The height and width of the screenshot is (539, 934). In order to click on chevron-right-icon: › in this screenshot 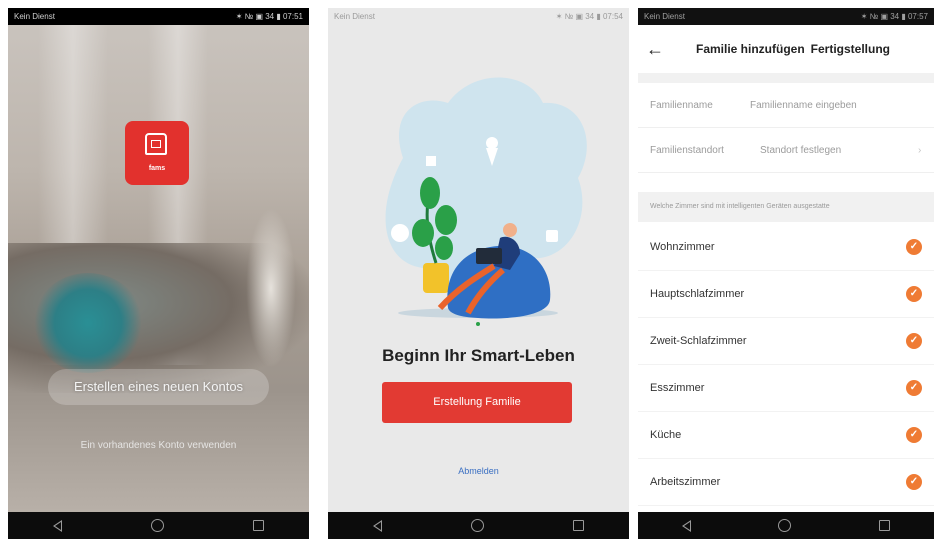, I will do `click(920, 150)`.